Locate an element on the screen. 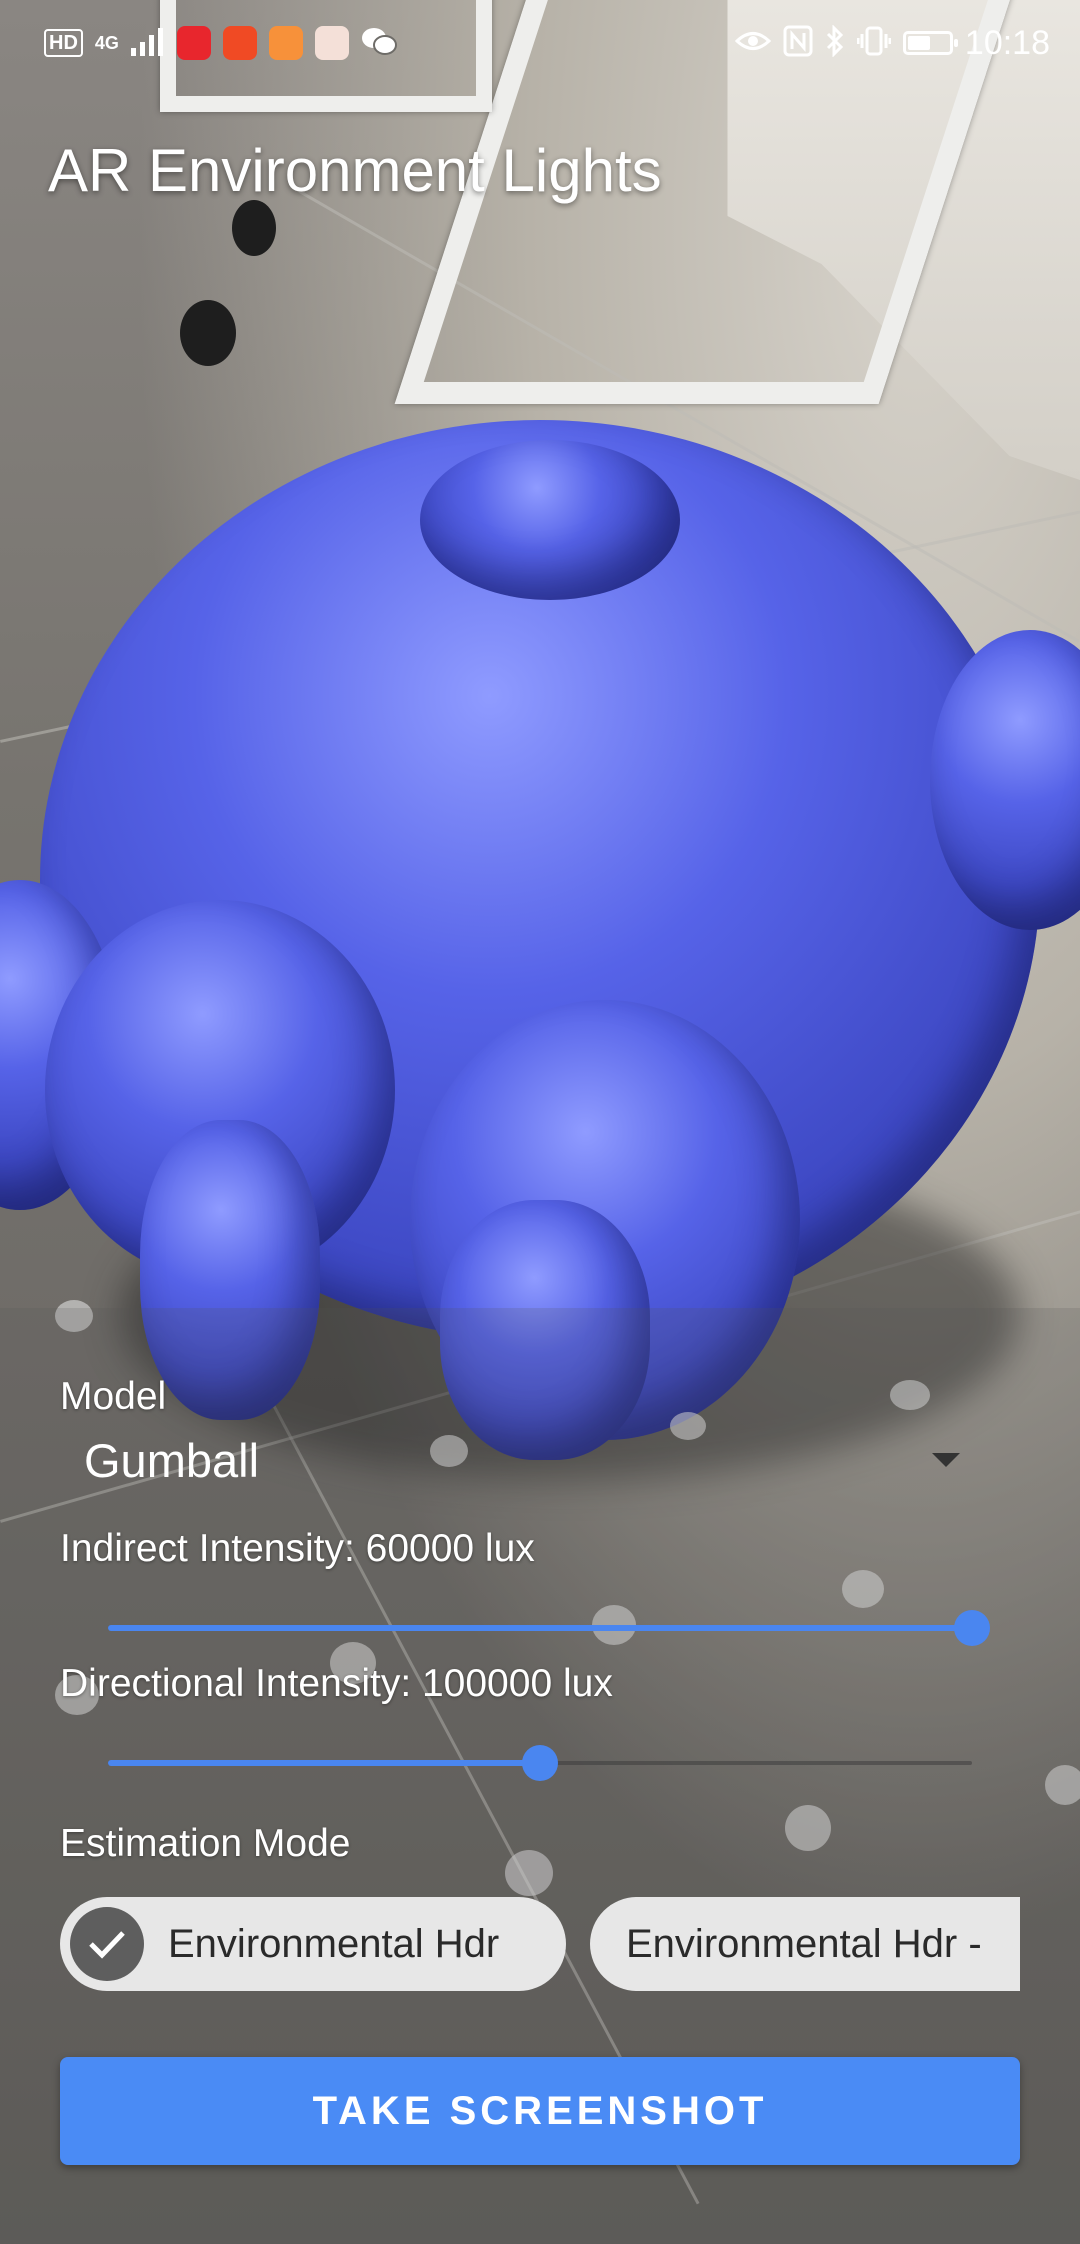 The height and width of the screenshot is (2244, 1080). wechat-icon is located at coordinates (379, 43).